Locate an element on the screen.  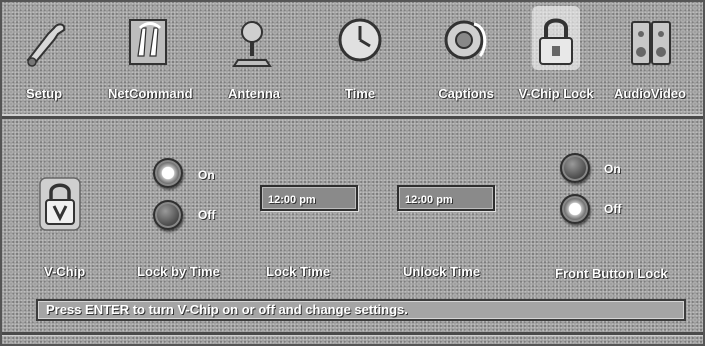
speaker-icon is located at coordinates (651, 43).